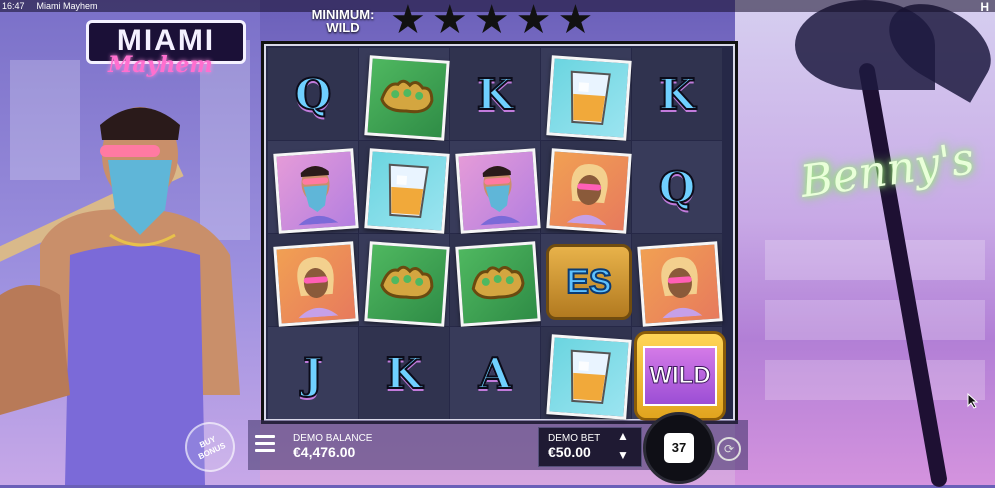  Describe the element at coordinates (623, 436) in the screenshot. I see `bet-increase-icon: ▲` at that location.